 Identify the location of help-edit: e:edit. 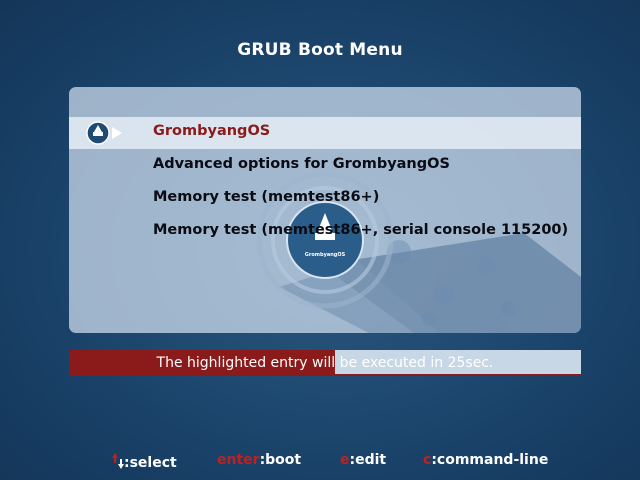
(363, 460).